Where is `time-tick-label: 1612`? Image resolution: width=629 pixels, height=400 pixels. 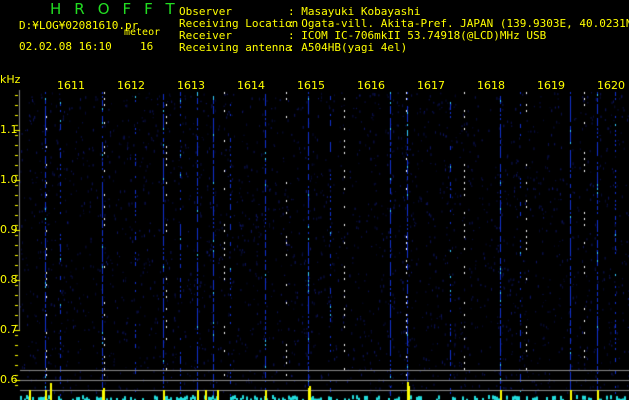
time-tick-label: 1612 is located at coordinates (131, 85).